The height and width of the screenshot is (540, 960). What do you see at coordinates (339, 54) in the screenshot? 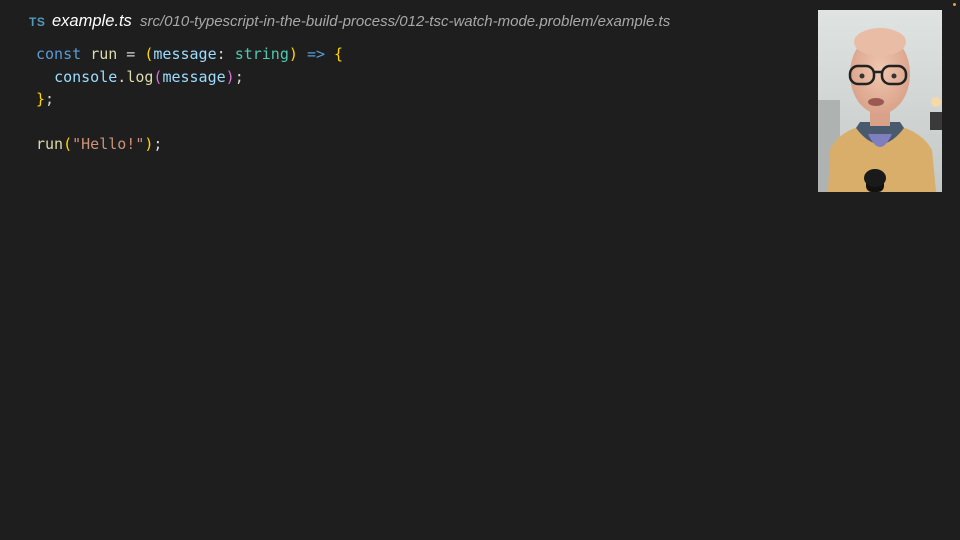
I see `code-token: {` at bounding box center [339, 54].